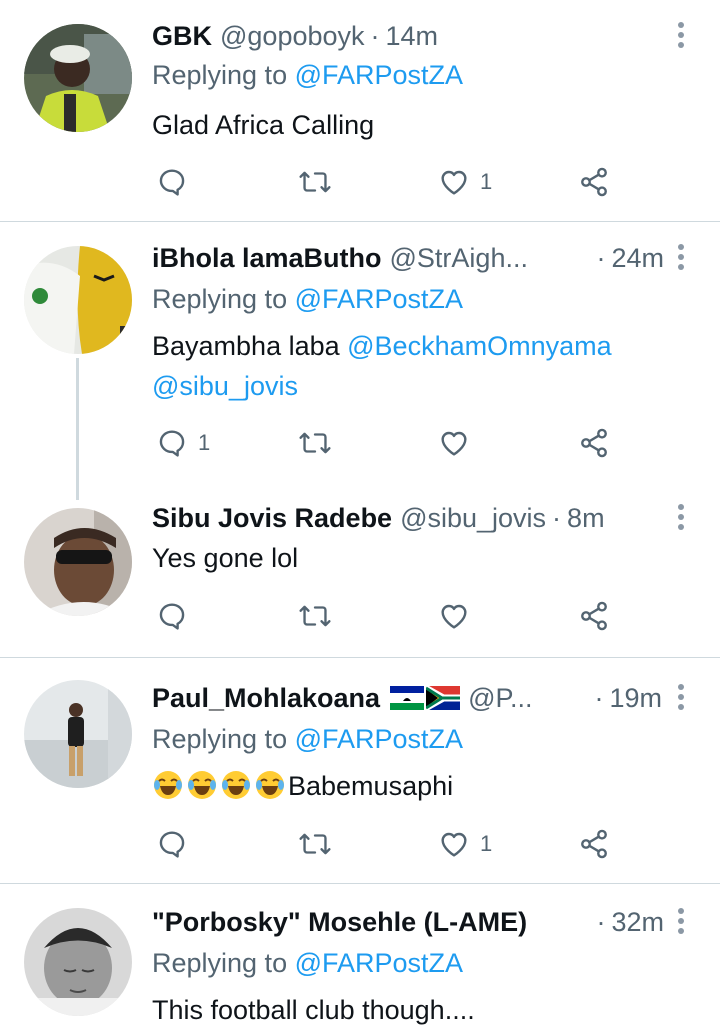 The height and width of the screenshot is (1026, 720). Describe the element at coordinates (339, 922) in the screenshot. I see `display-name: "Porbosky" Mosehle (L-AME)` at that location.